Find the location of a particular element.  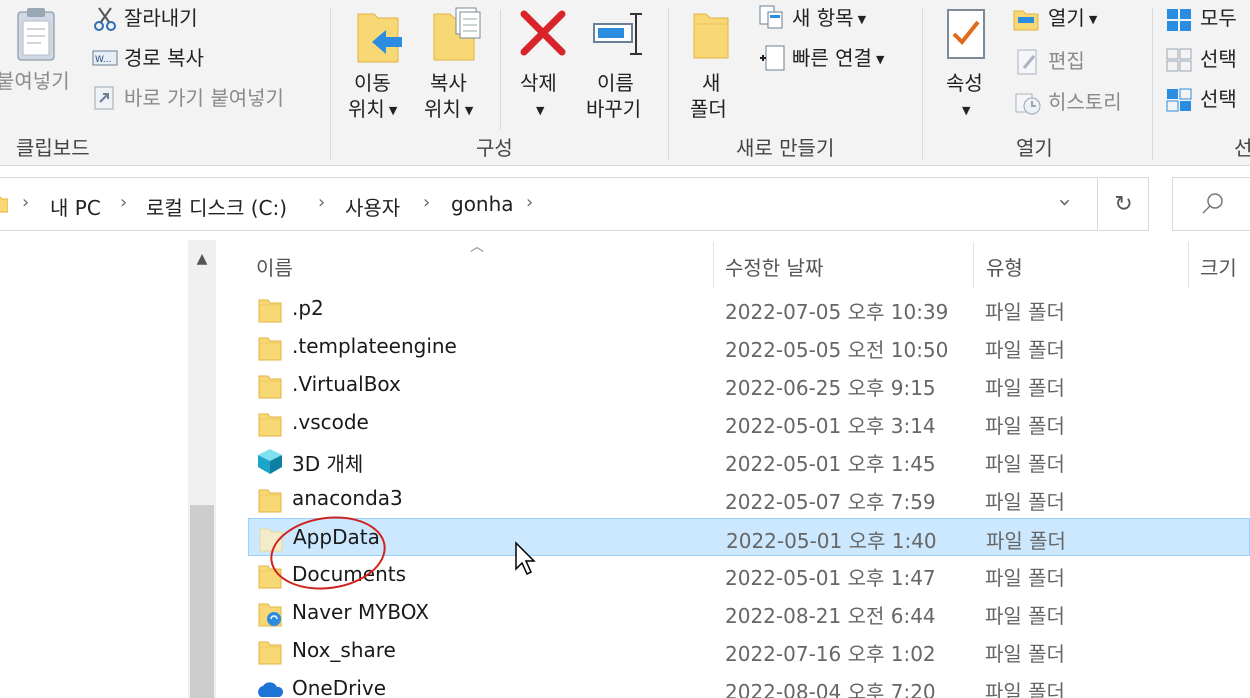

file-name: .vscode is located at coordinates (330, 422).